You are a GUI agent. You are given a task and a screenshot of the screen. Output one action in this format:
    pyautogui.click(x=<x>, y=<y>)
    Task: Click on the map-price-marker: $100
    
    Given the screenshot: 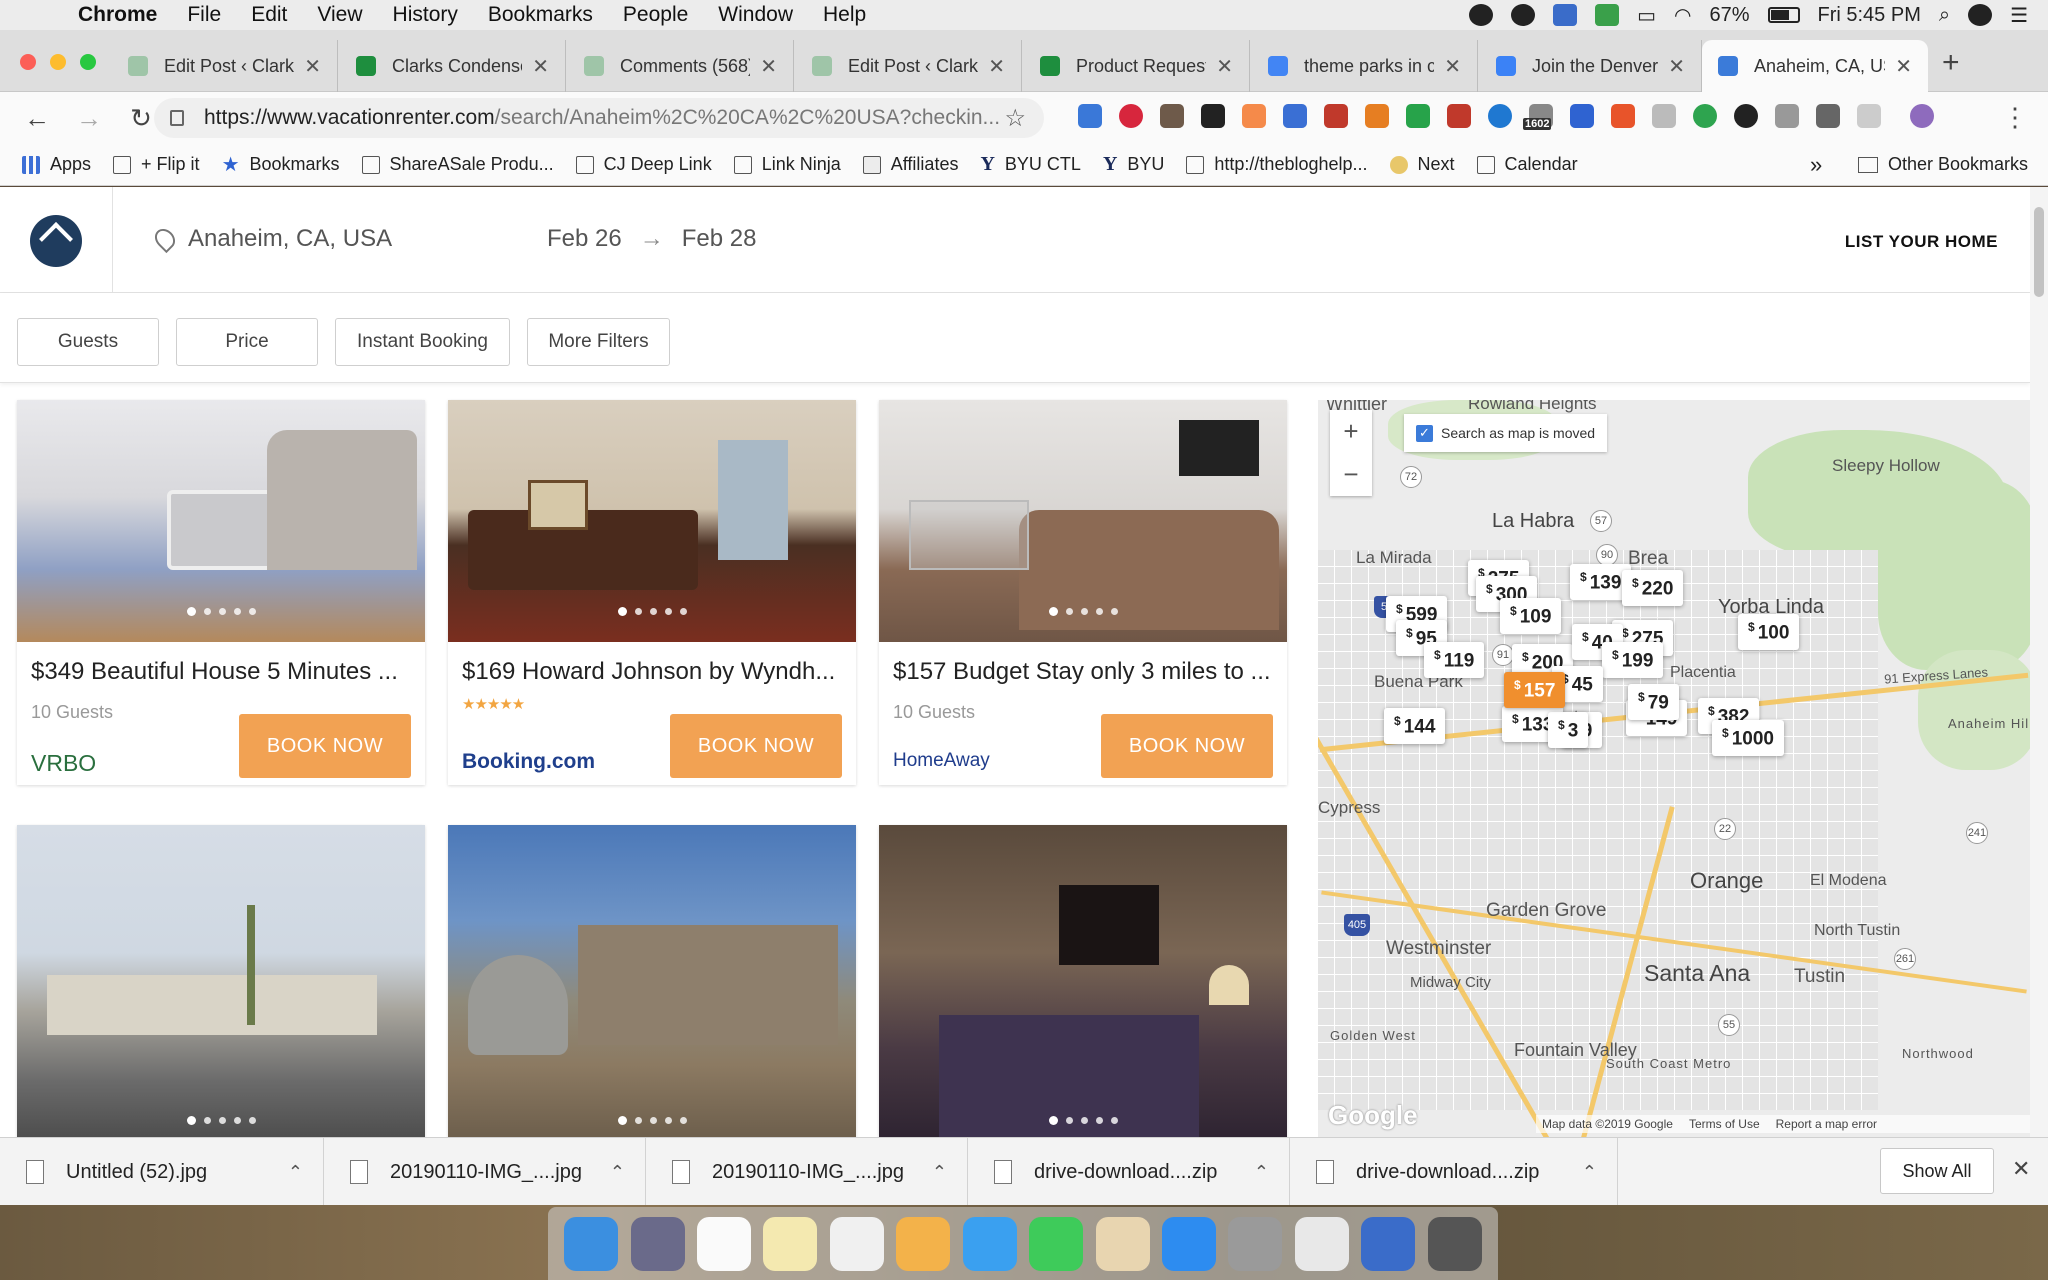 What is the action you would take?
    pyautogui.click(x=1769, y=632)
    